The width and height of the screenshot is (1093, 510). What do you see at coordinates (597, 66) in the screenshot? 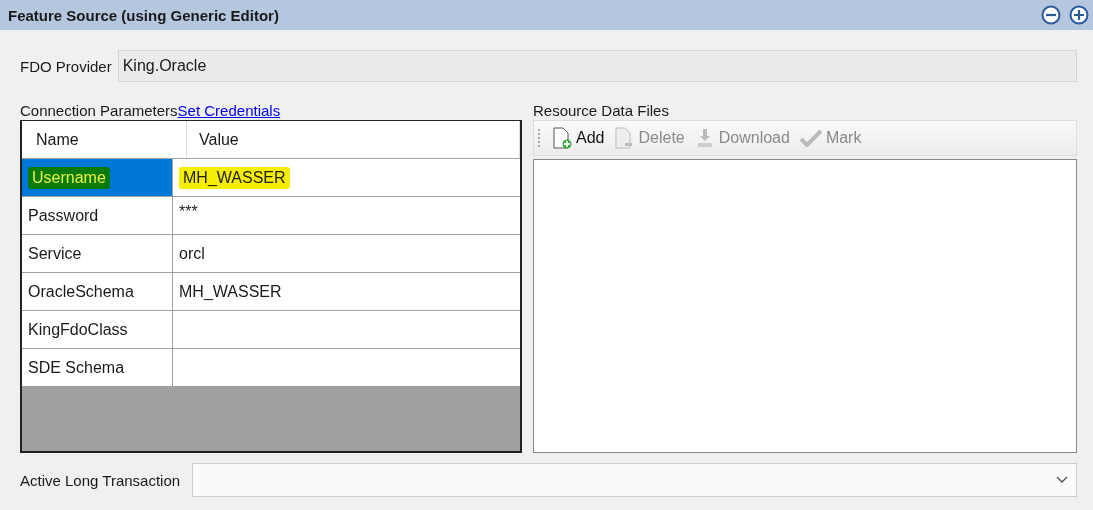
I see `provider-field: King.Oracle` at bounding box center [597, 66].